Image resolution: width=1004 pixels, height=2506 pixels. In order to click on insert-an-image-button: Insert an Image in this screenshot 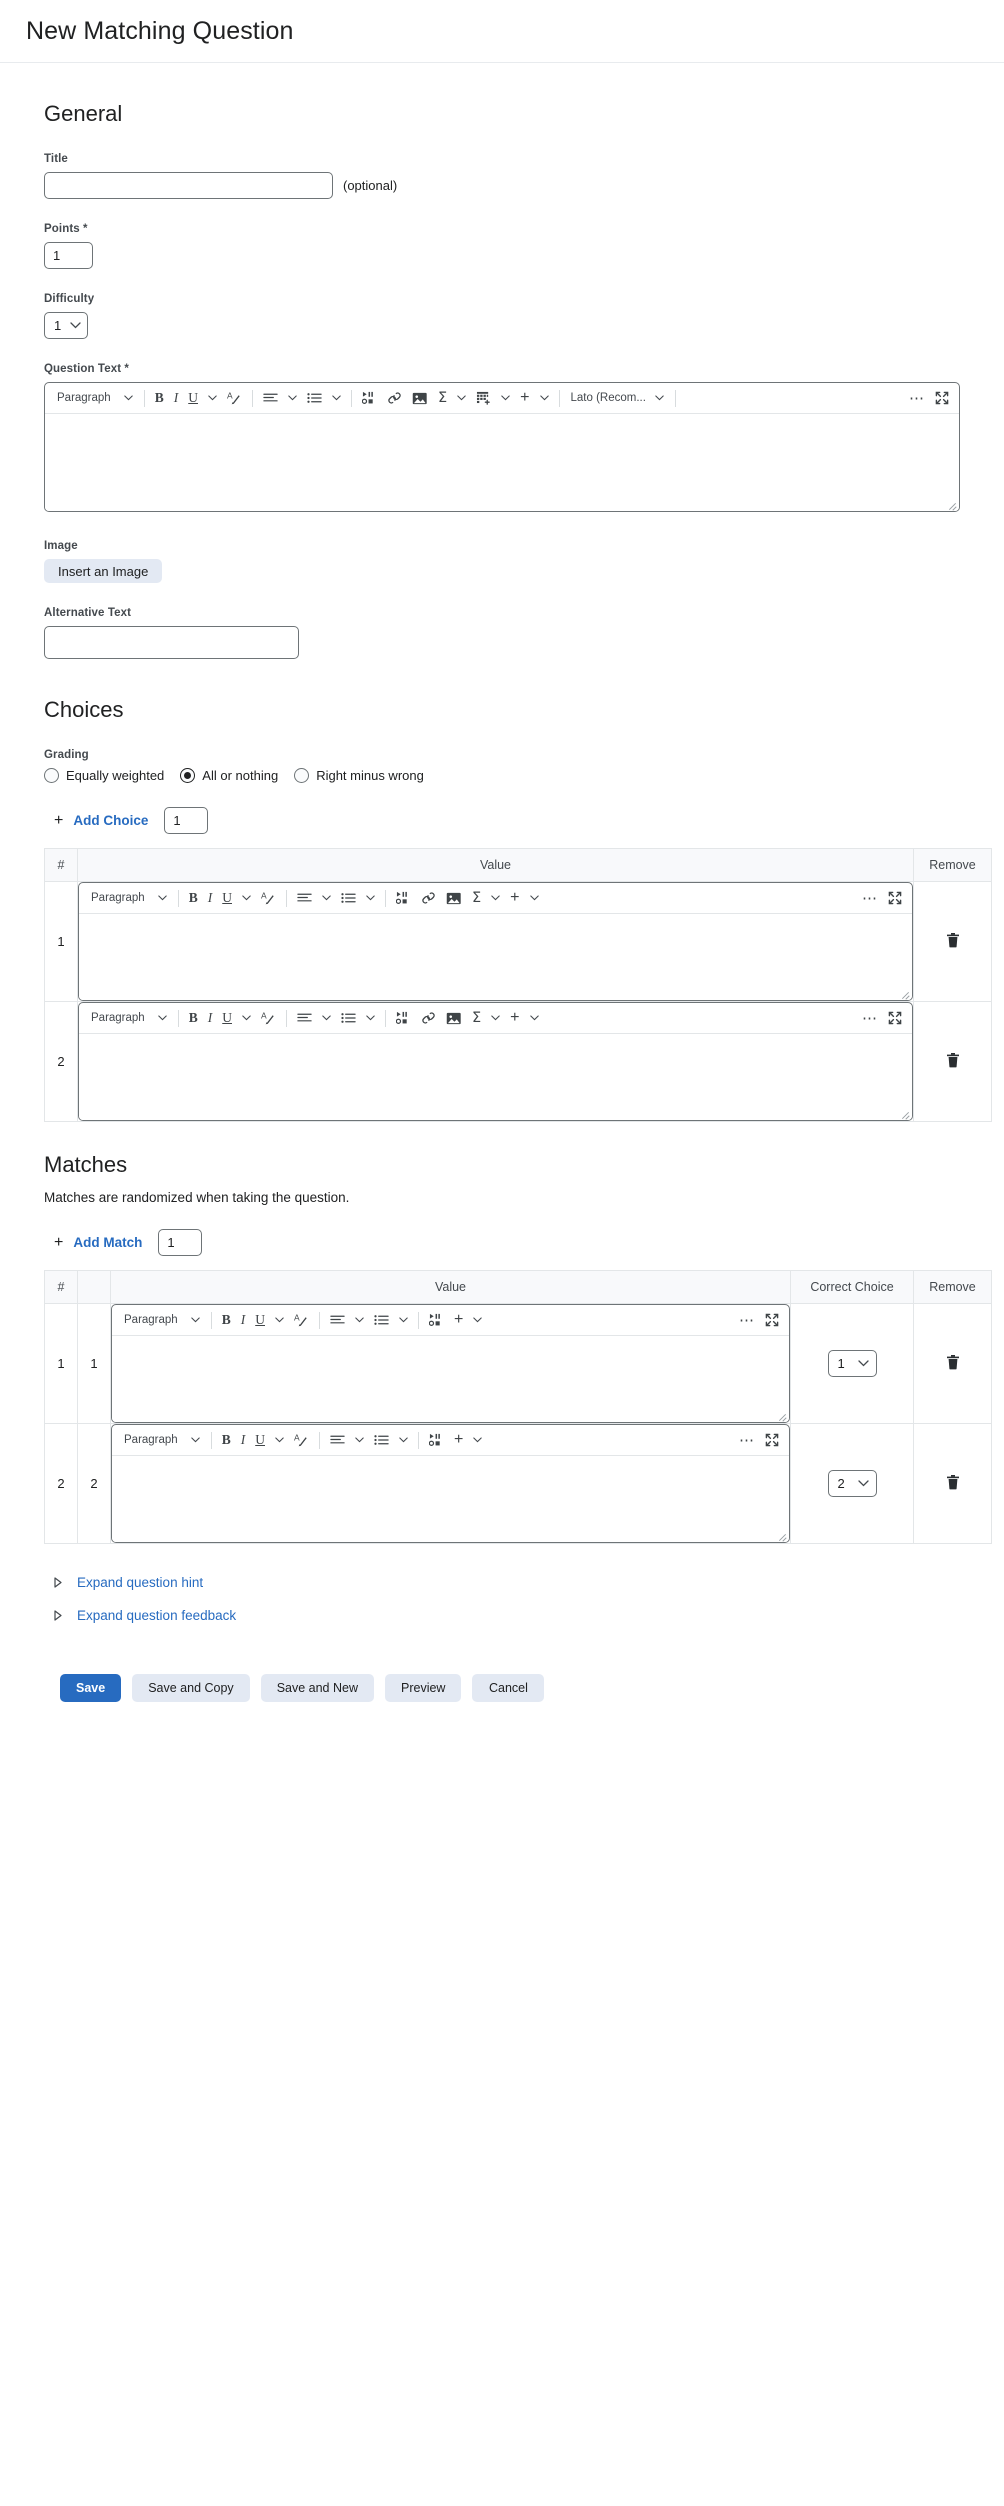, I will do `click(103, 571)`.